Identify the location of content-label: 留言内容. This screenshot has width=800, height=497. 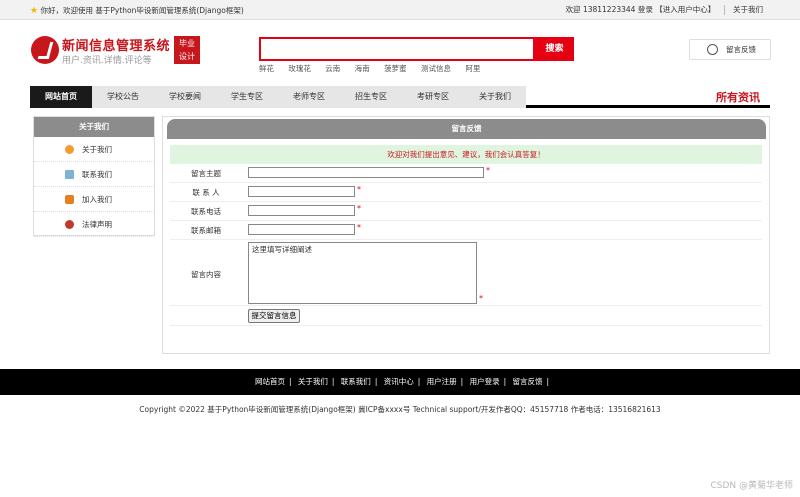
(206, 274).